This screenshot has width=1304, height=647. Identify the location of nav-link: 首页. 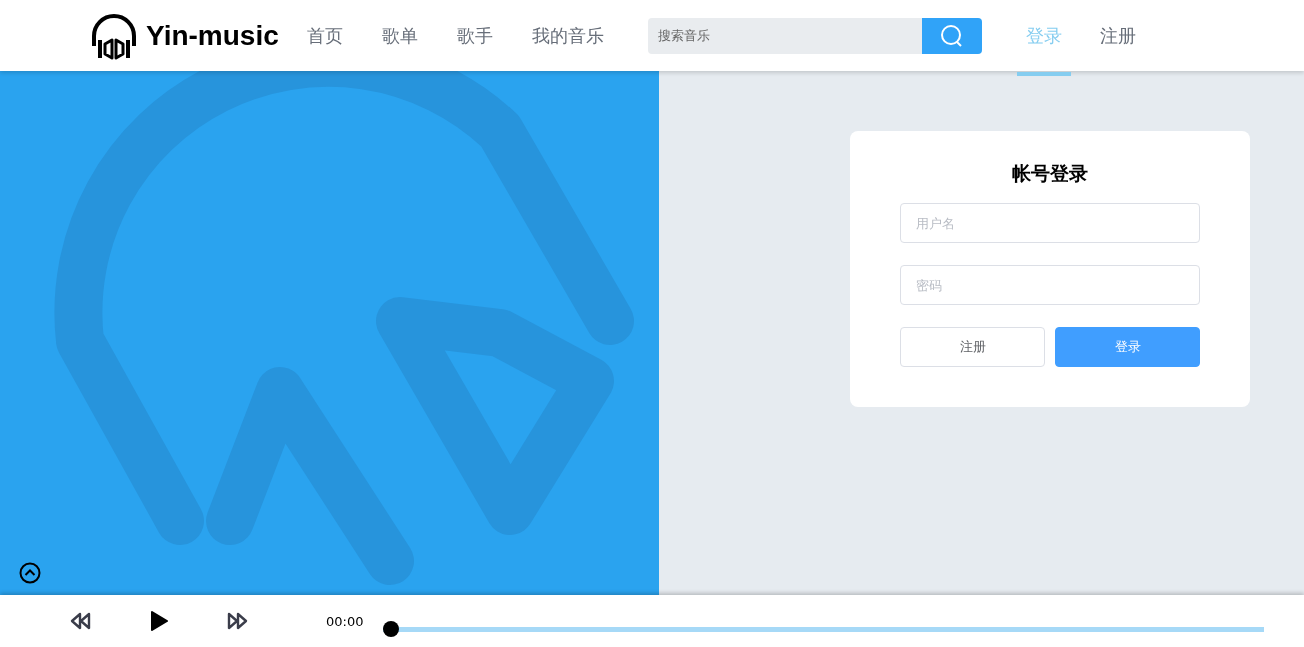
(324, 35).